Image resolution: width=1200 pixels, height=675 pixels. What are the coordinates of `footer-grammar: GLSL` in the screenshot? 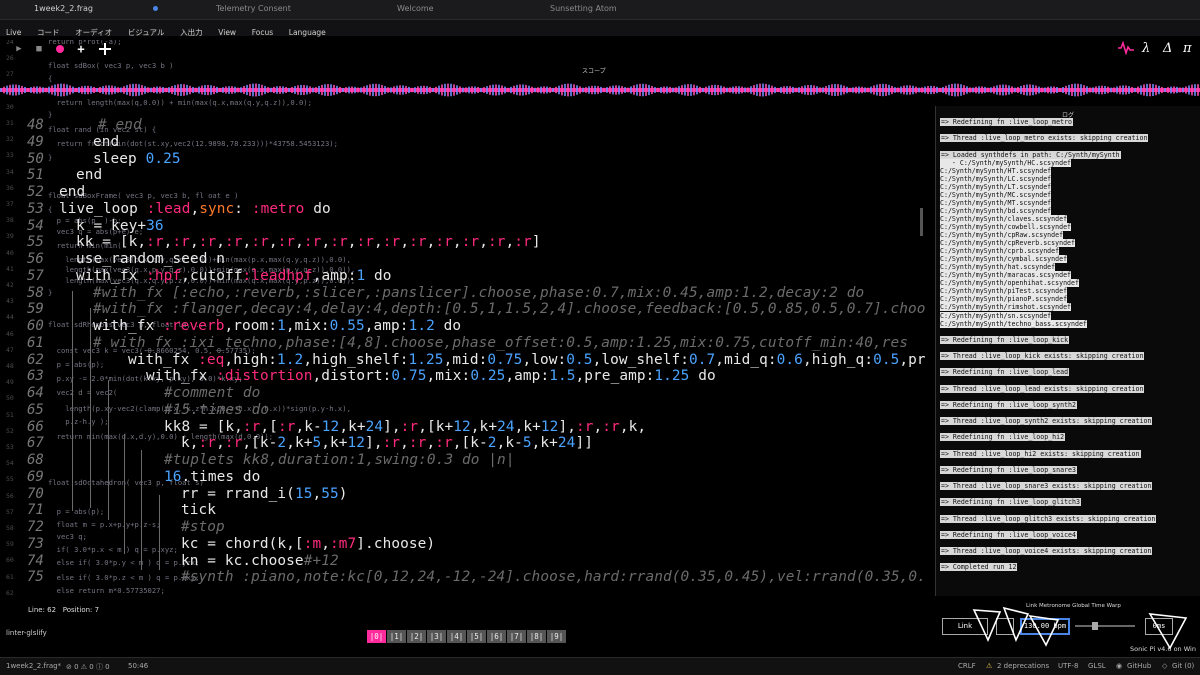 It's located at (1097, 666).